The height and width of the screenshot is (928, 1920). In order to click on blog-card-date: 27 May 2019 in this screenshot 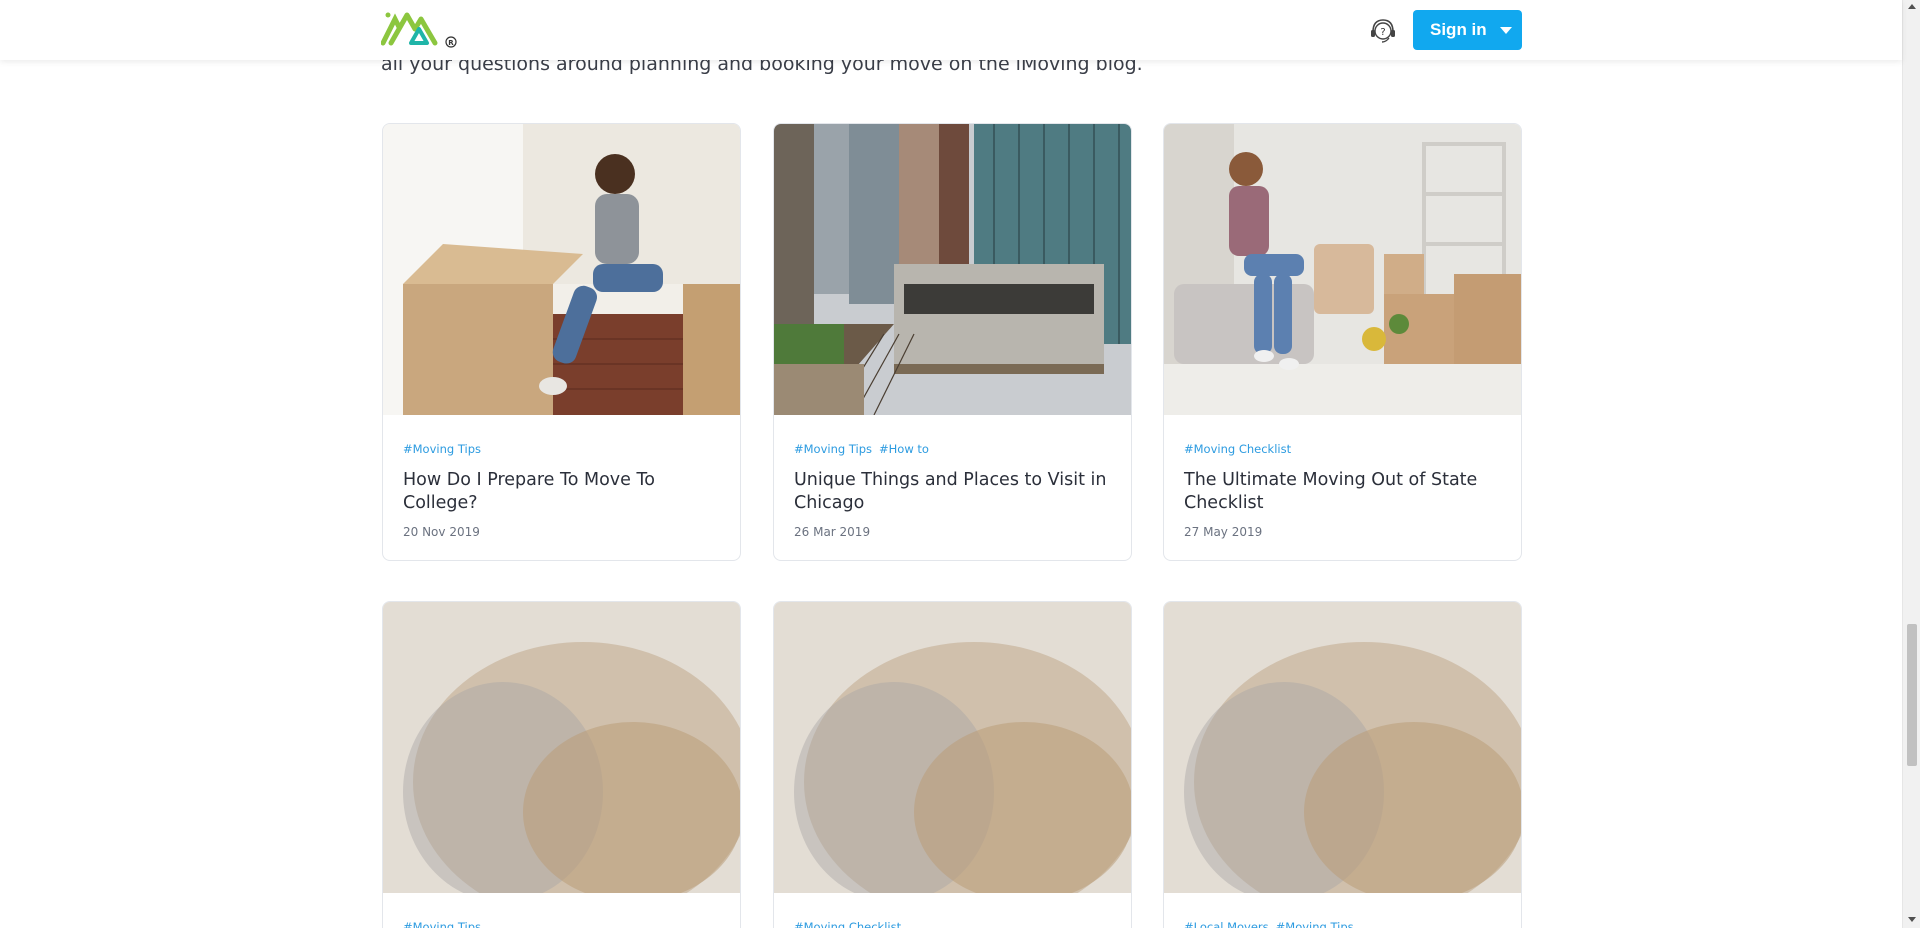, I will do `click(1223, 532)`.